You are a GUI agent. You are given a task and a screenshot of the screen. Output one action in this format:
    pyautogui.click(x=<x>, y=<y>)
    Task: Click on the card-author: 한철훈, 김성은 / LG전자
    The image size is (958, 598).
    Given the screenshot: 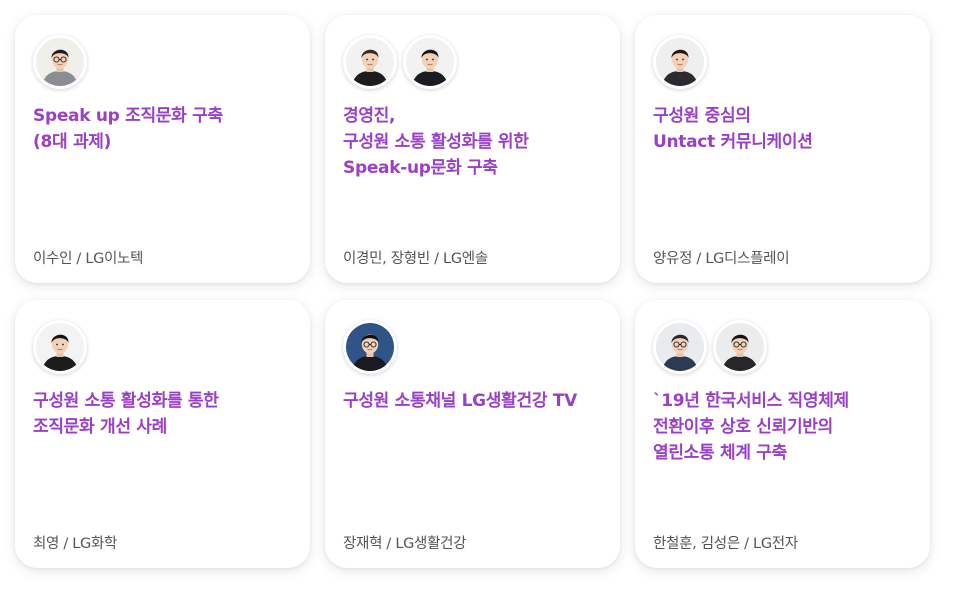 What is the action you would take?
    pyautogui.click(x=725, y=544)
    